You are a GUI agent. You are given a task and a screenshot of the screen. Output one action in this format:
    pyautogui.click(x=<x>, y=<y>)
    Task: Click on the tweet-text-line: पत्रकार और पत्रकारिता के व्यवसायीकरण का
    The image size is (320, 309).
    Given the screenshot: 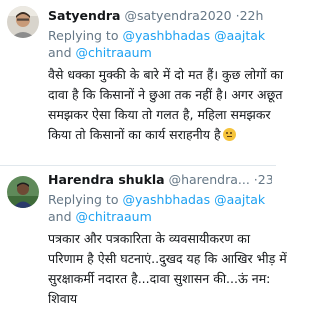 What is the action you would take?
    pyautogui.click(x=149, y=238)
    